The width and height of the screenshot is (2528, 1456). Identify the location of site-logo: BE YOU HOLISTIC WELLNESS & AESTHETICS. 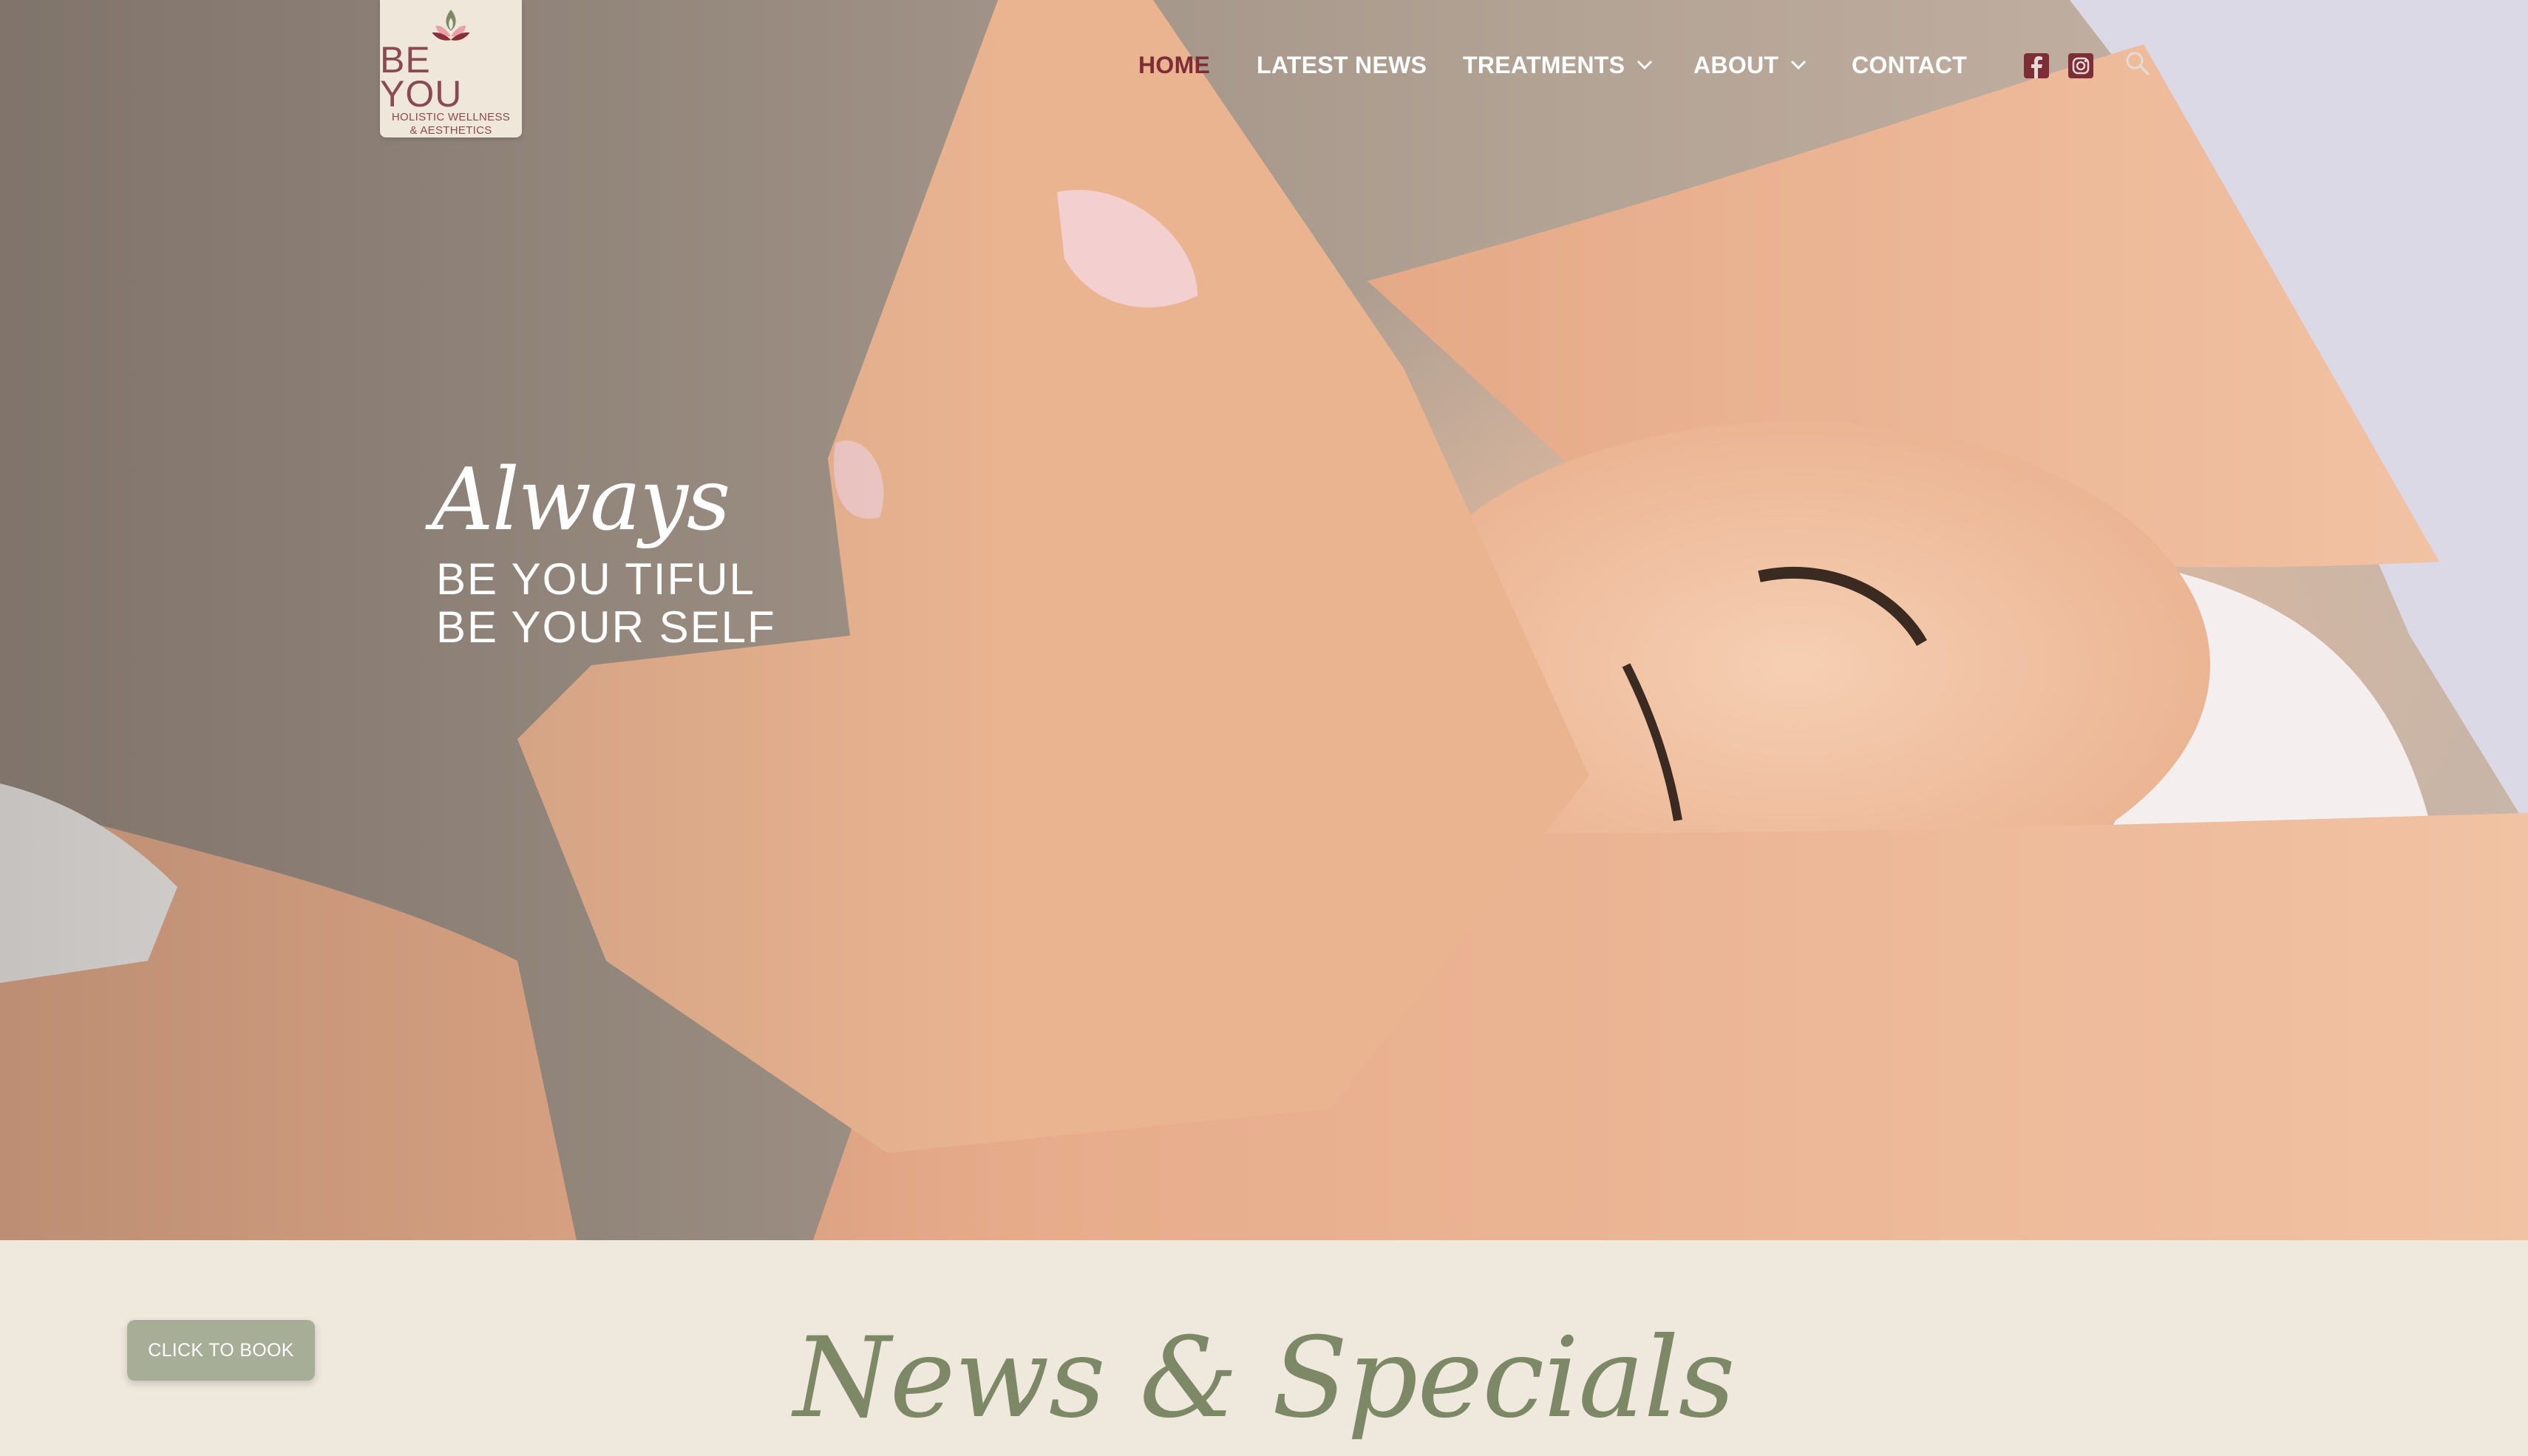
(451, 68).